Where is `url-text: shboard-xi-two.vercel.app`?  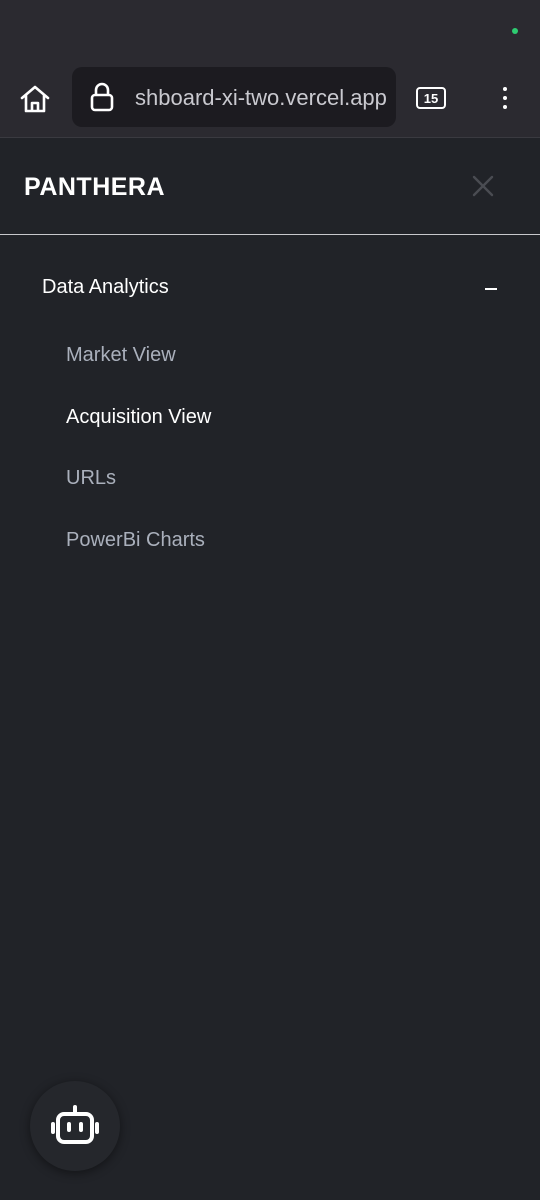
url-text: shboard-xi-two.vercel.app is located at coordinates (261, 97).